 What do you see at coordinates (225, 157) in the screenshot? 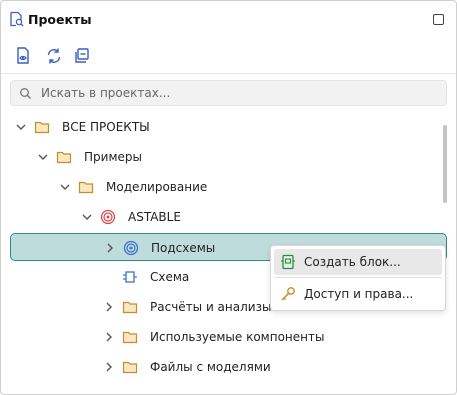
I see `tree-item-examples: Примеры` at bounding box center [225, 157].